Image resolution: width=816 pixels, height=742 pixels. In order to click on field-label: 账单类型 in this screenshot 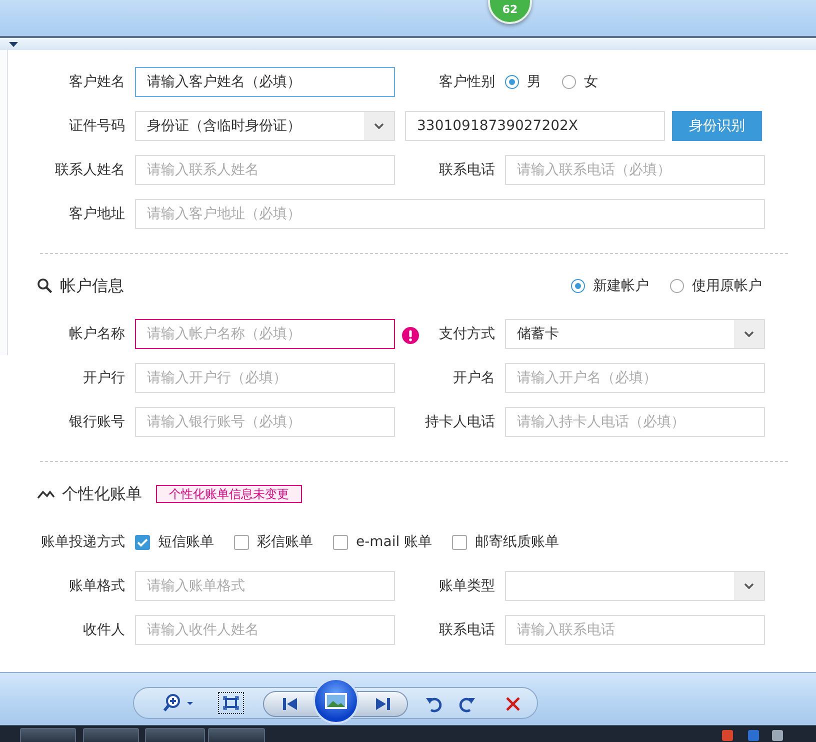, I will do `click(467, 586)`.